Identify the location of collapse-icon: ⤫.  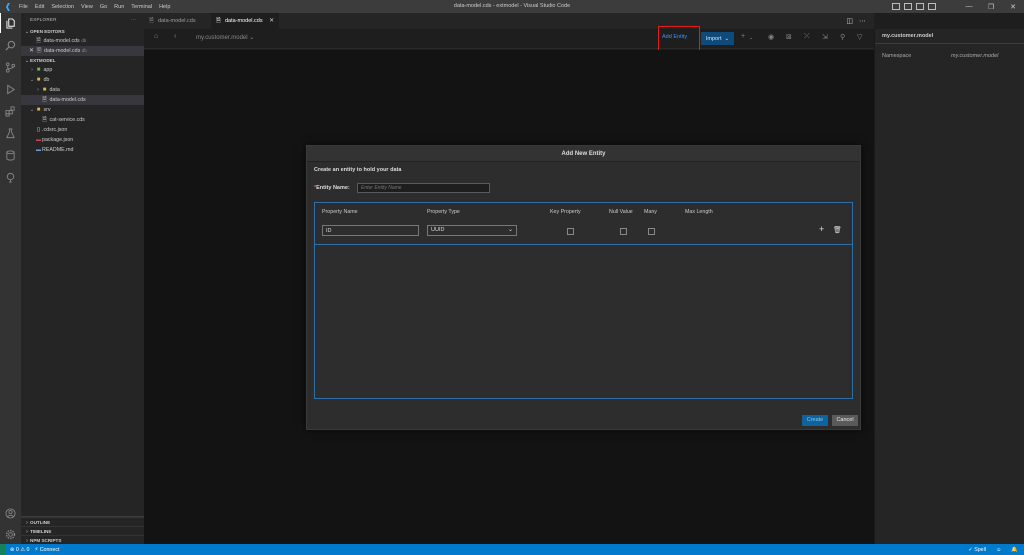
(807, 37).